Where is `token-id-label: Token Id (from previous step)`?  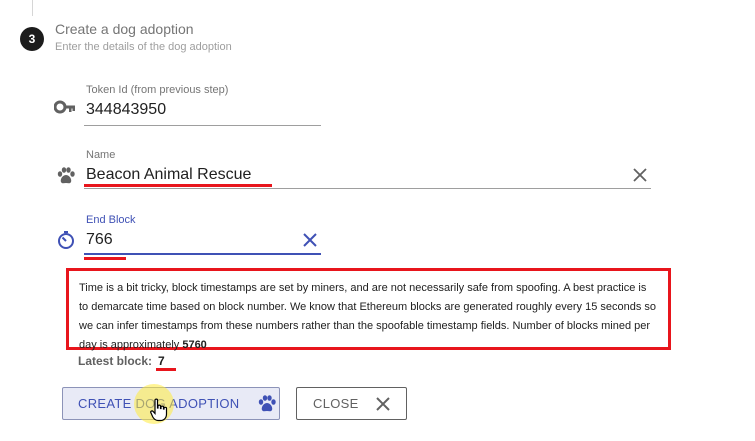
token-id-label: Token Id (from previous step) is located at coordinates (157, 90).